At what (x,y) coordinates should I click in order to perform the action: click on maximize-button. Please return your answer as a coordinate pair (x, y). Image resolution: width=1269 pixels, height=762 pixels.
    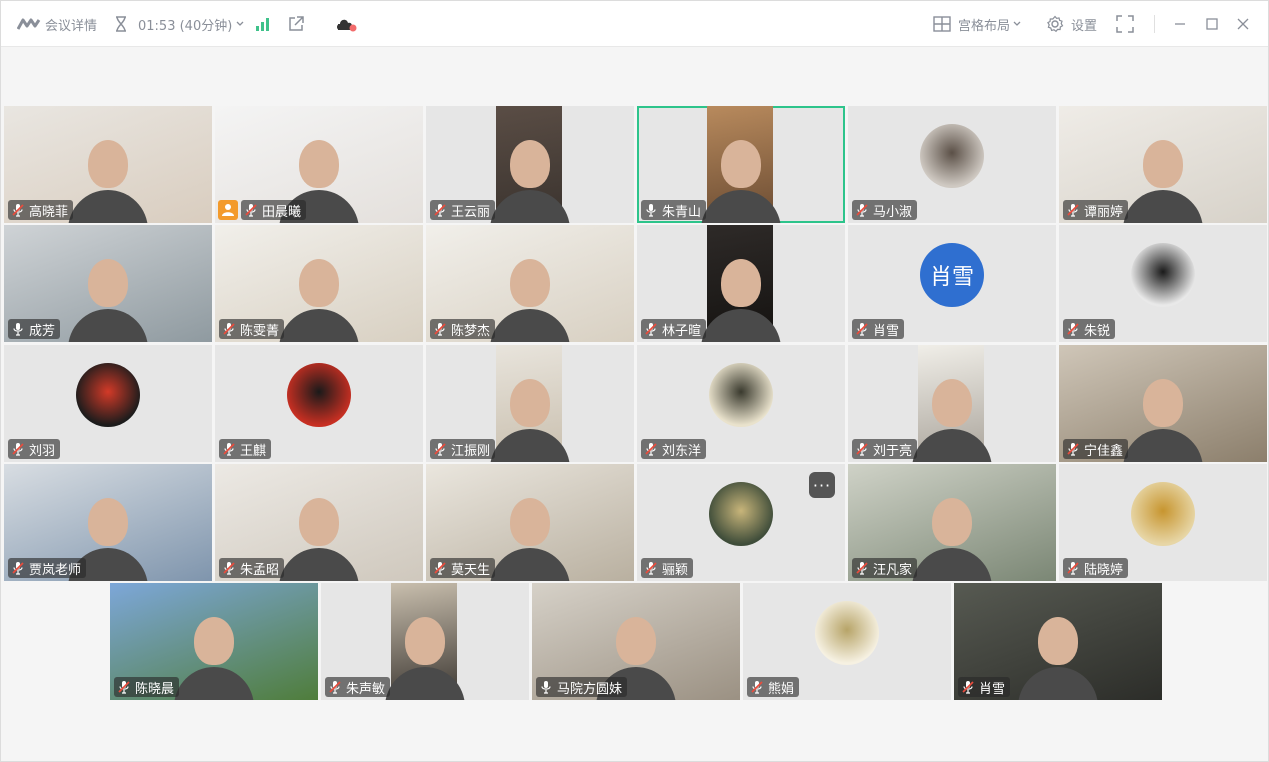
    Looking at the image, I should click on (1212, 24).